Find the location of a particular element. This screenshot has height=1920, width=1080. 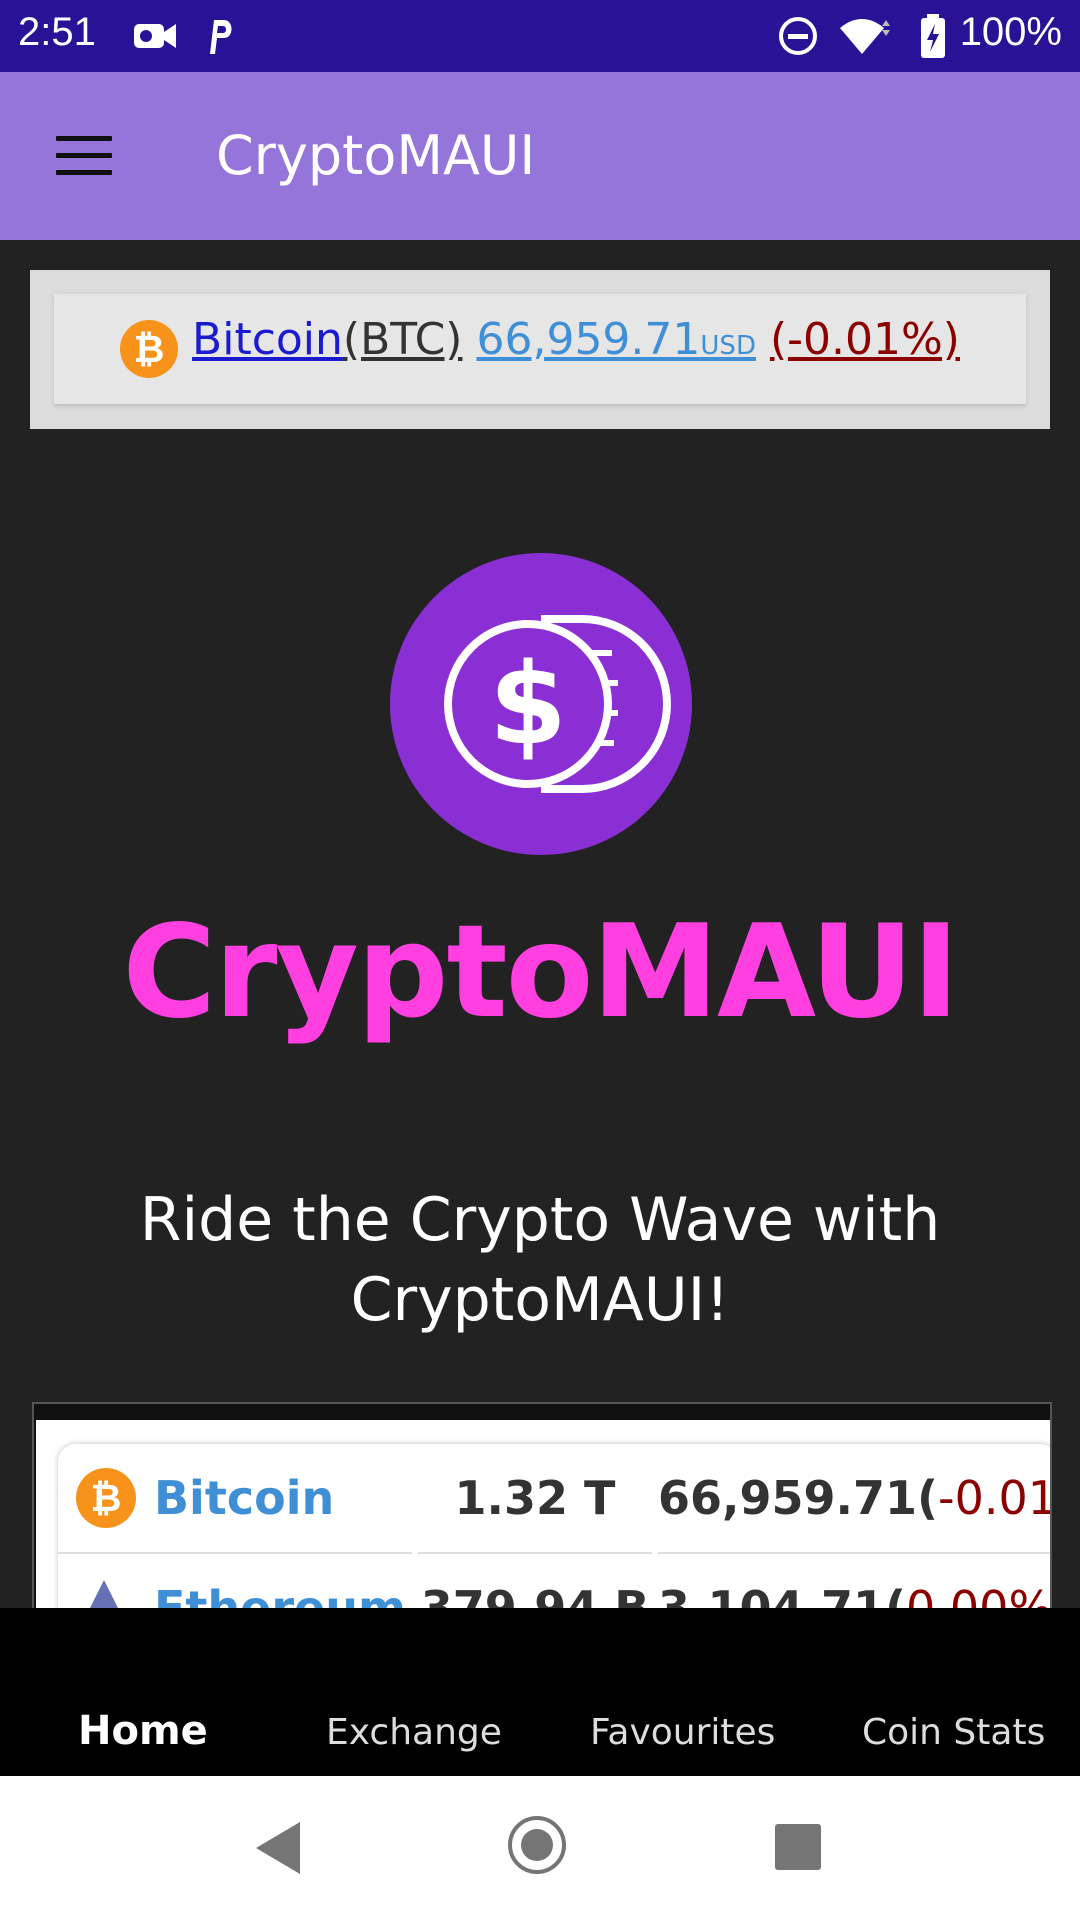

system-navigation-bar is located at coordinates (540, 1848).